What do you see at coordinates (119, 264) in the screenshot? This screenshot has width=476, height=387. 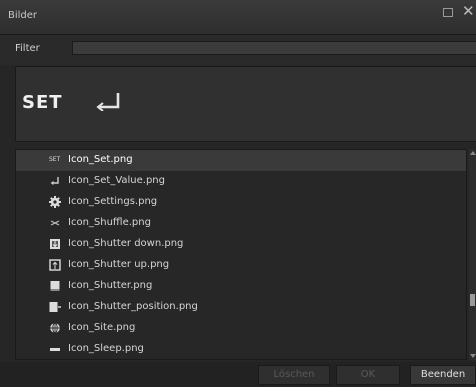 I see `list-item-name: Icon_Shutter up.png` at bounding box center [119, 264].